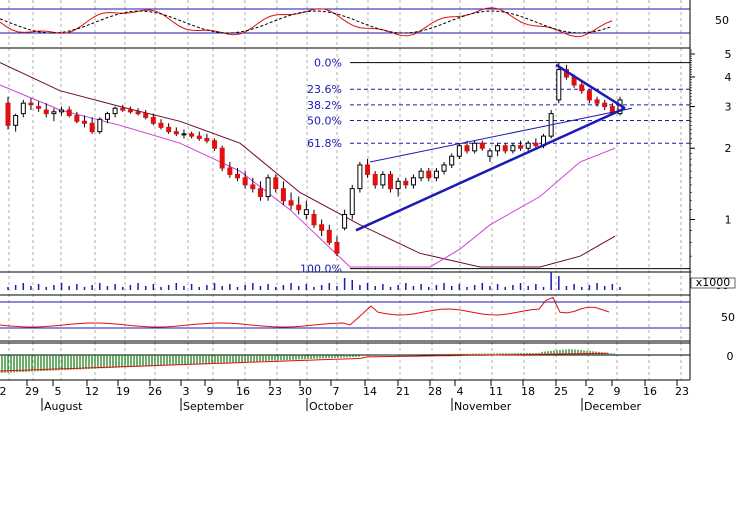  Describe the element at coordinates (728, 77) in the screenshot. I see `price-tick-label: 4` at that location.